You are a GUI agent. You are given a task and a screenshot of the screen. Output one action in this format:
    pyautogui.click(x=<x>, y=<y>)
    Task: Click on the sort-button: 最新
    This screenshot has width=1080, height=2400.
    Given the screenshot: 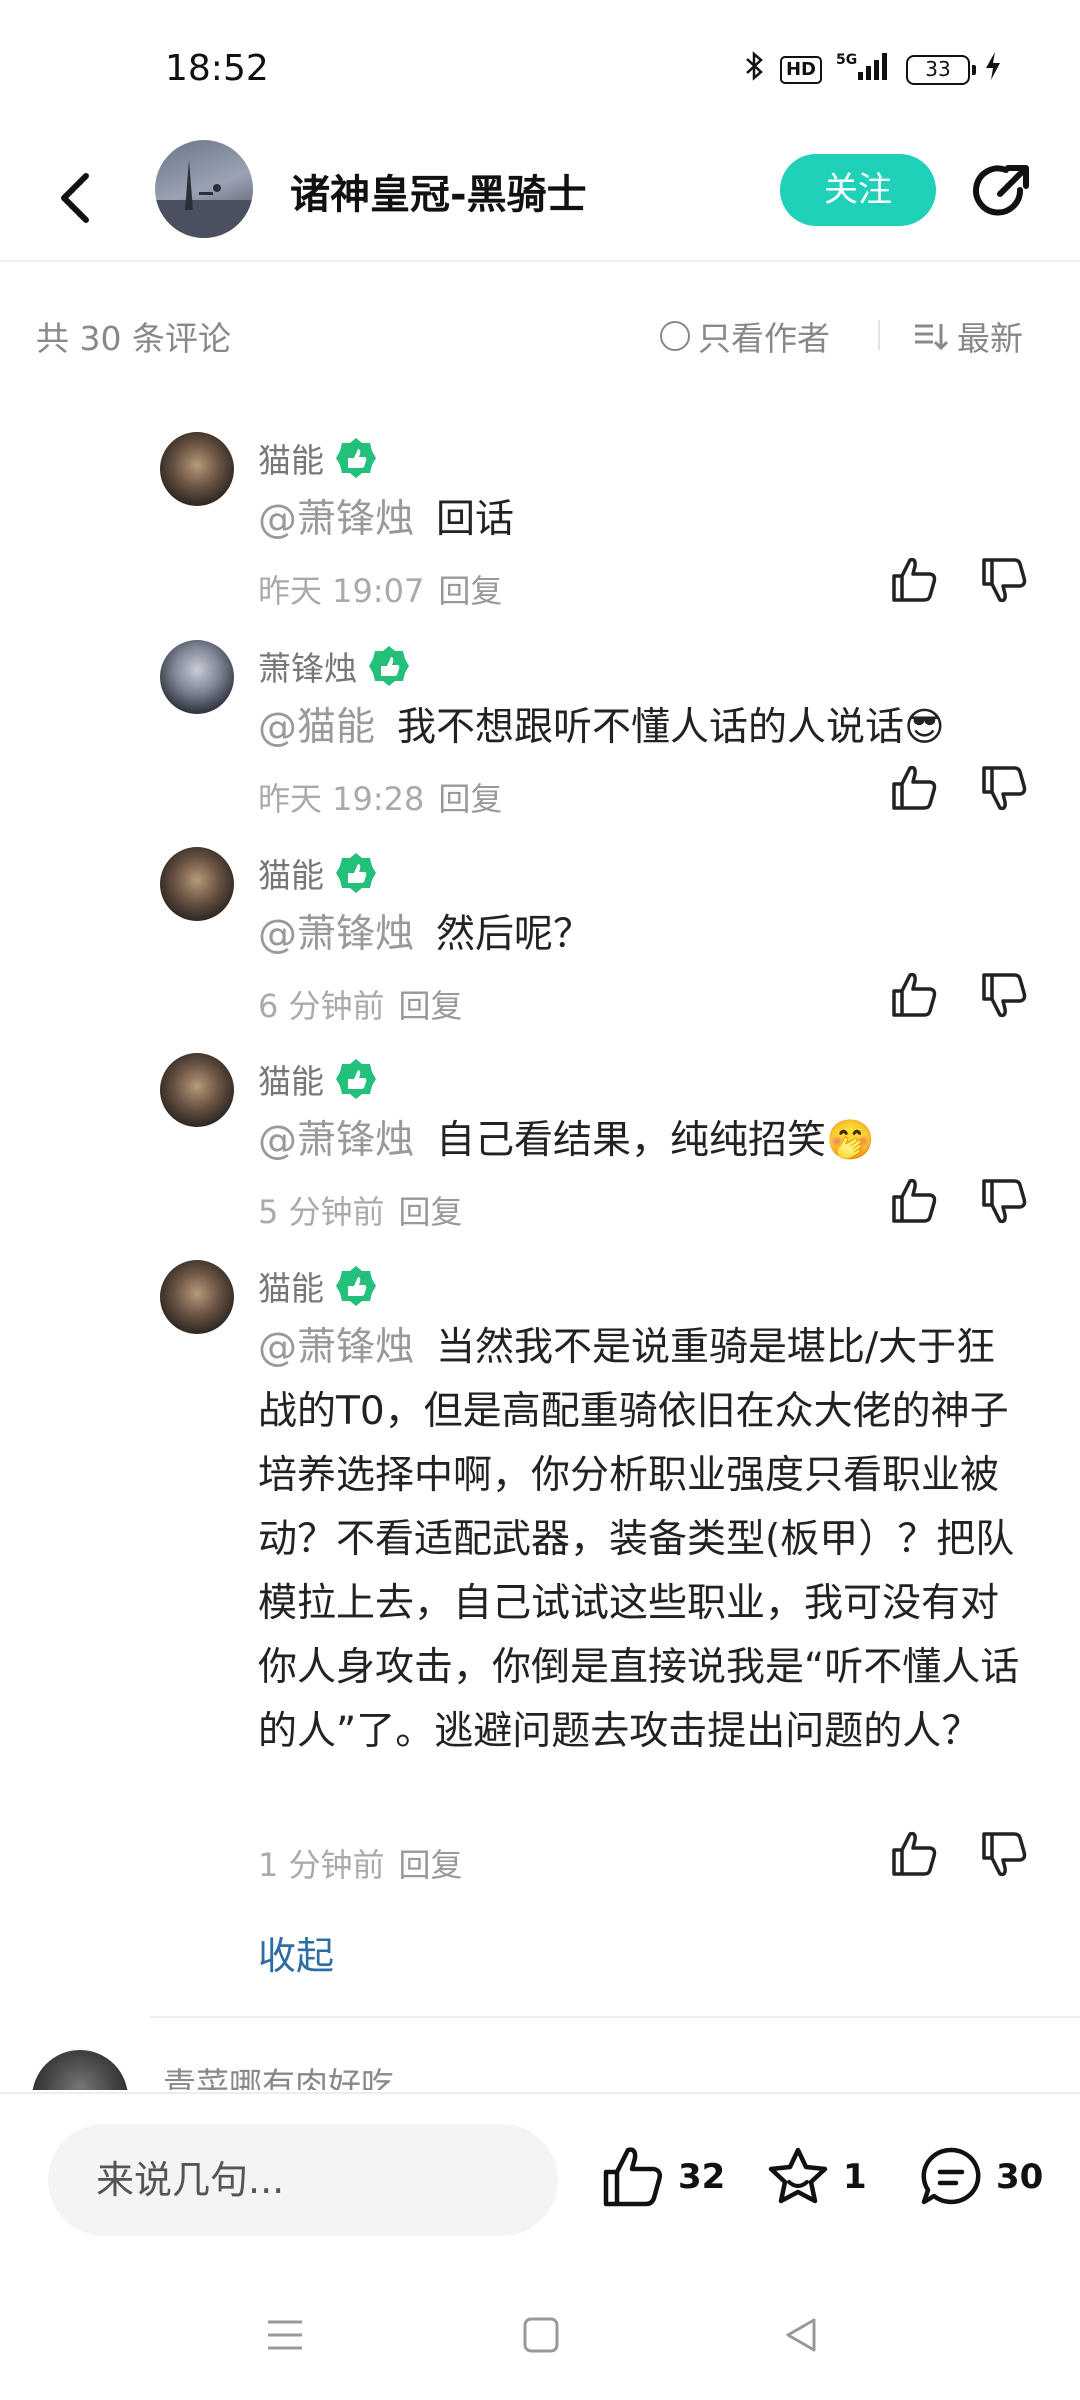 What is the action you would take?
    pyautogui.click(x=968, y=336)
    